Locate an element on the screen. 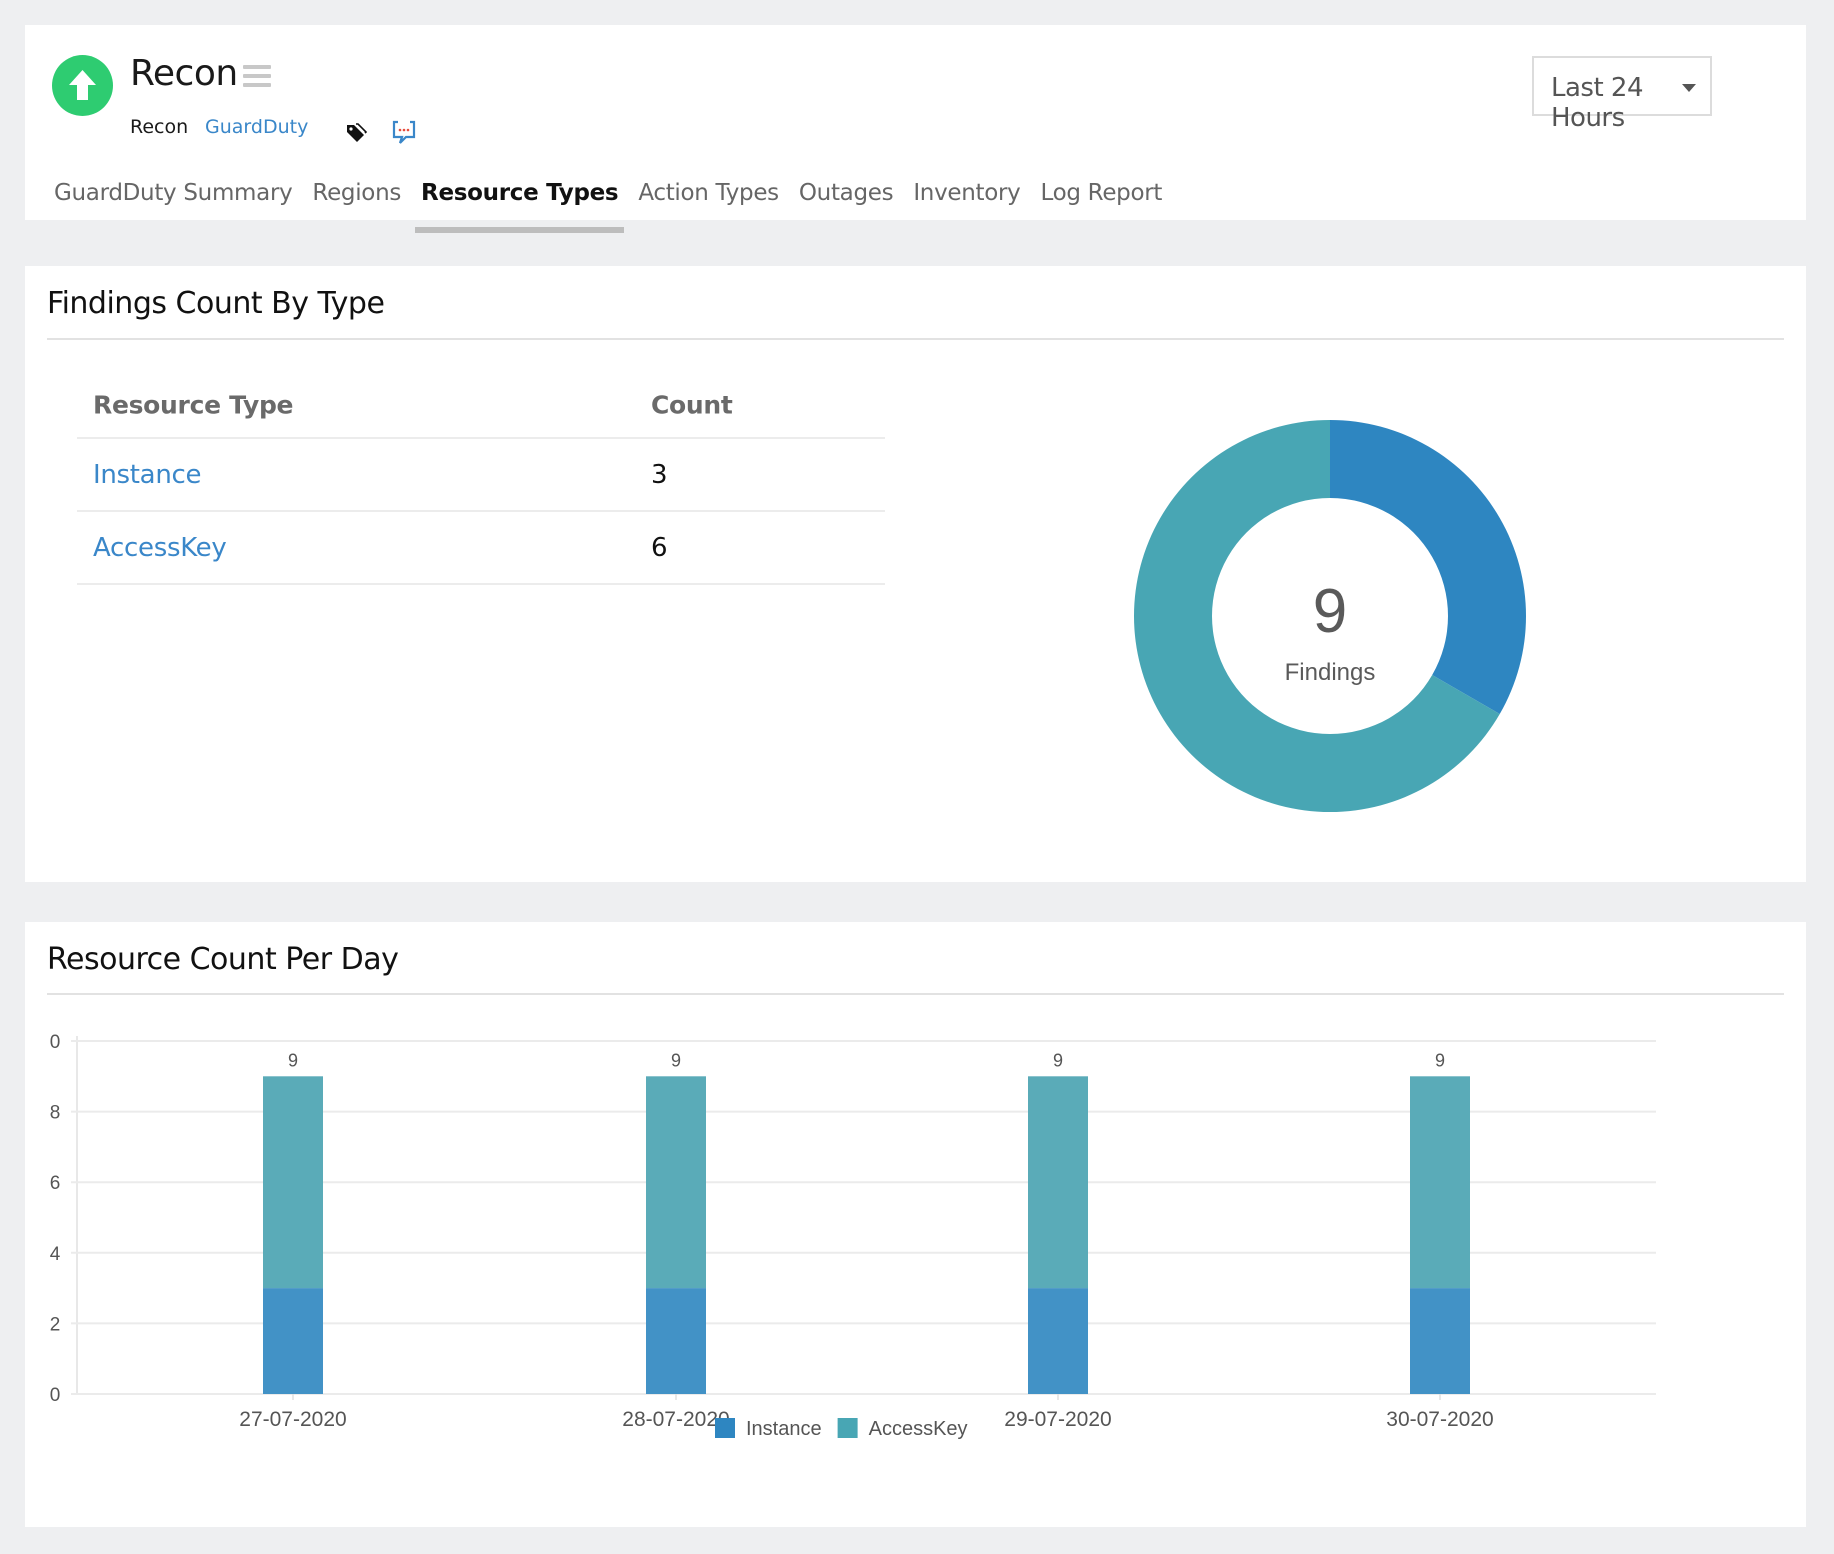 The width and height of the screenshot is (1834, 1554). y-tick-label: 6 is located at coordinates (55, 1183).